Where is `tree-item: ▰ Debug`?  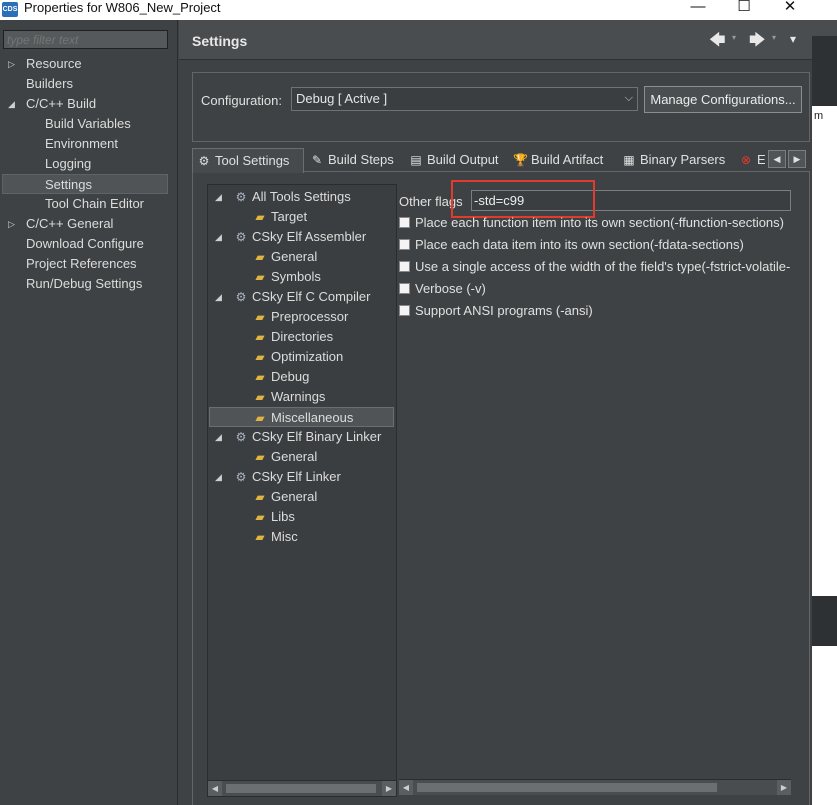
tree-item: ▰ Debug is located at coordinates (280, 377).